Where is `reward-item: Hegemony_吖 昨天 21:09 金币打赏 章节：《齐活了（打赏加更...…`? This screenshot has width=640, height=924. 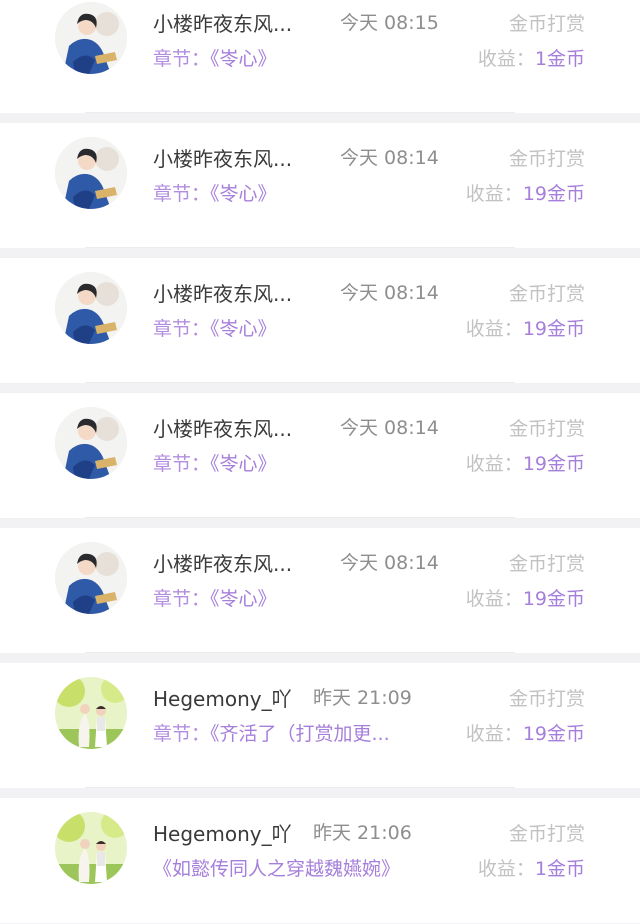 reward-item: Hegemony_吖 昨天 21:09 金币打赏 章节：《齐活了（打赏加更...… is located at coordinates (320, 725).